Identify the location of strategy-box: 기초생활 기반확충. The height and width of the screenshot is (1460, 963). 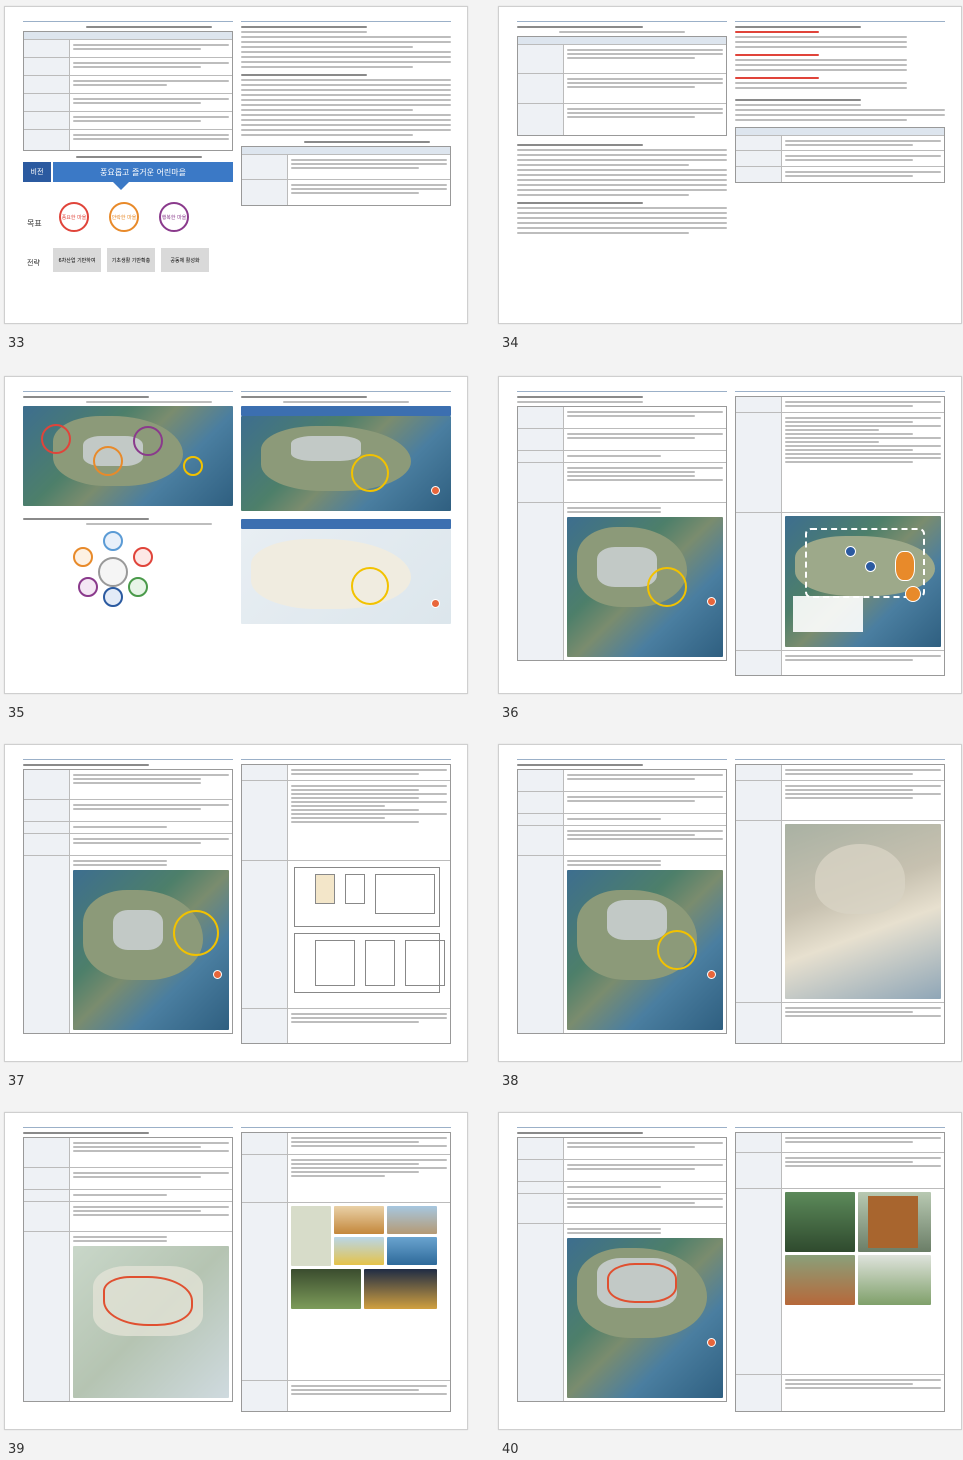
(131, 260).